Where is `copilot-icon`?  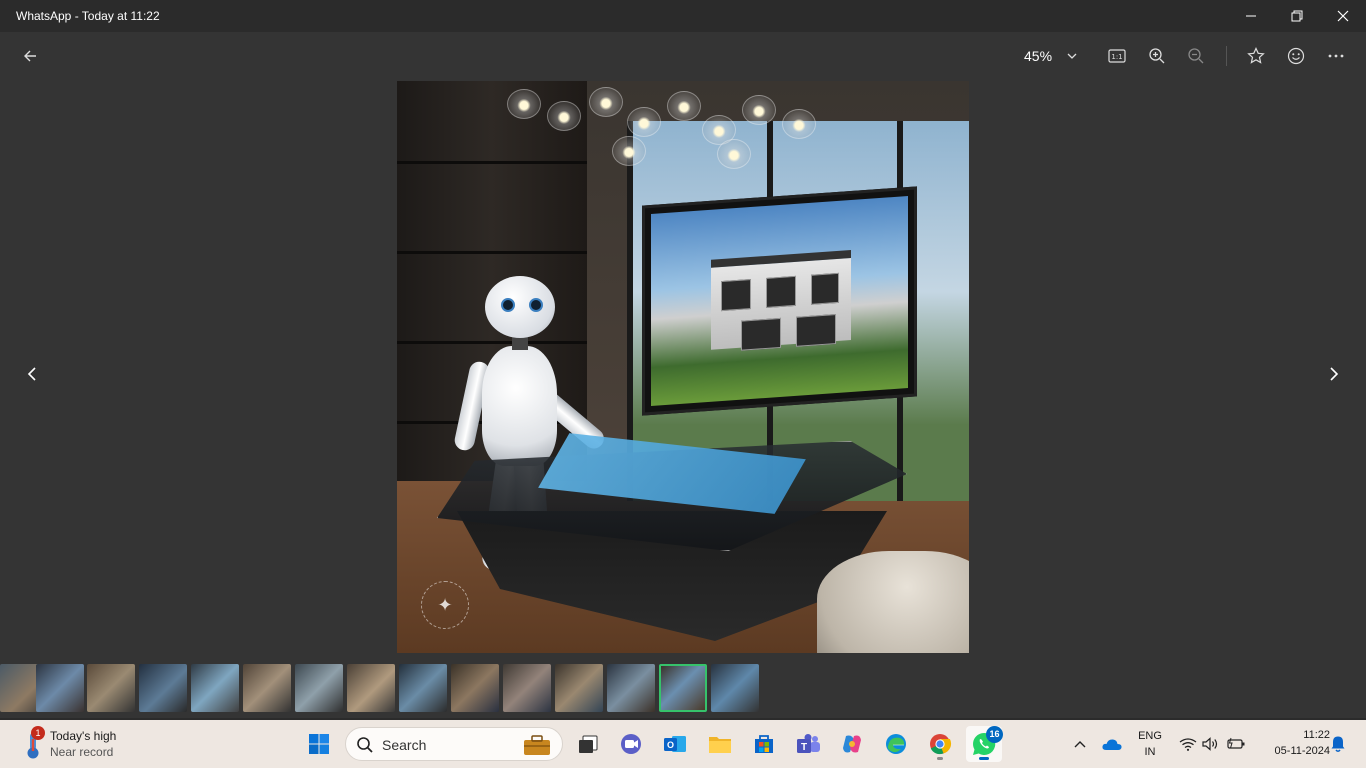
copilot-icon is located at coordinates (852, 744).